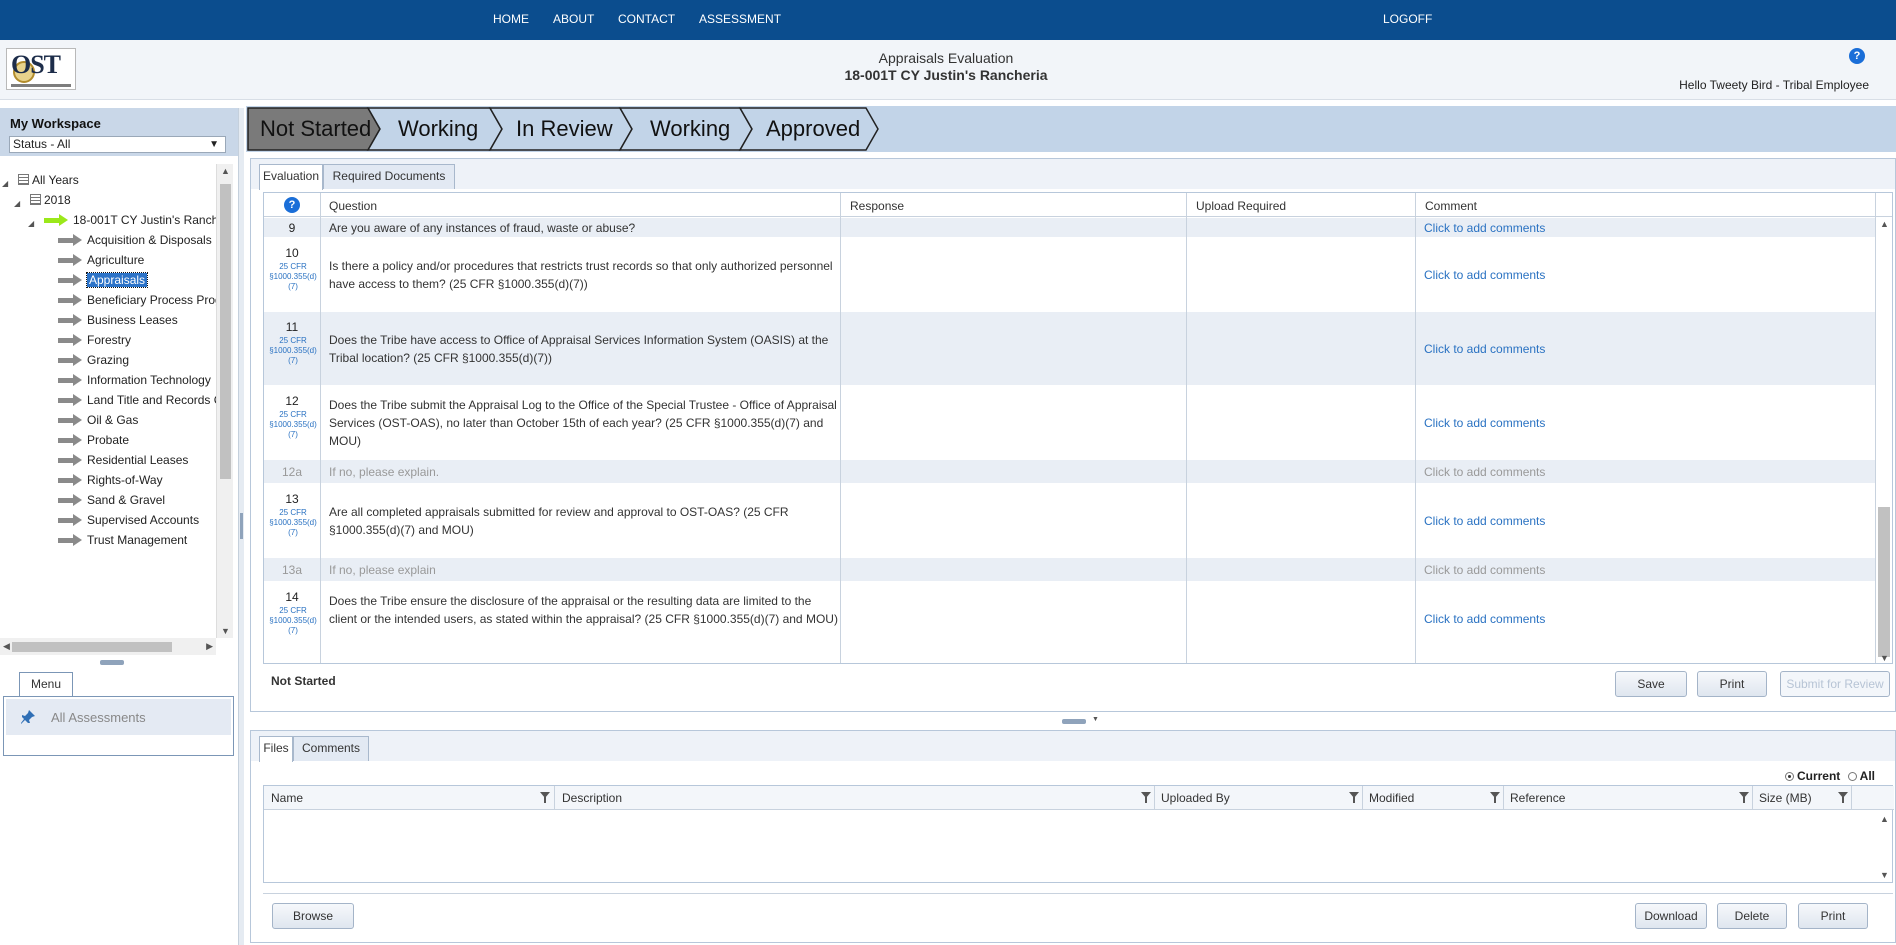 Image resolution: width=1896 pixels, height=945 pixels. What do you see at coordinates (117, 144) in the screenshot?
I see `status-filter-select: Status - All ▼` at bounding box center [117, 144].